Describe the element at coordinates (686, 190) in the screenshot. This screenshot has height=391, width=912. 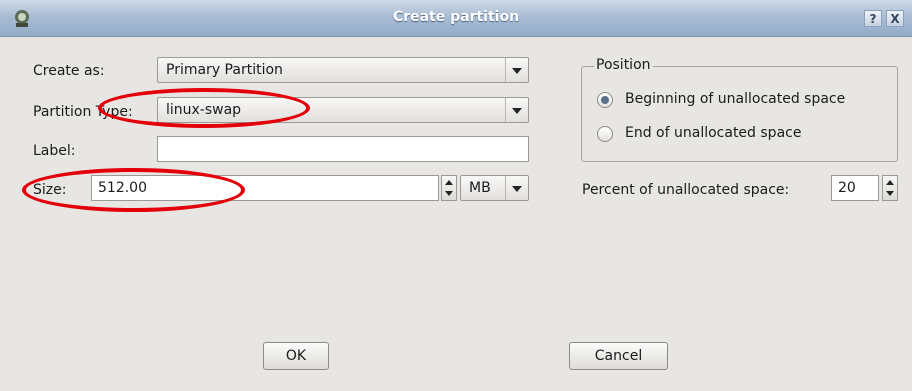
I see `percent-label: Percent of unallocated space:` at that location.